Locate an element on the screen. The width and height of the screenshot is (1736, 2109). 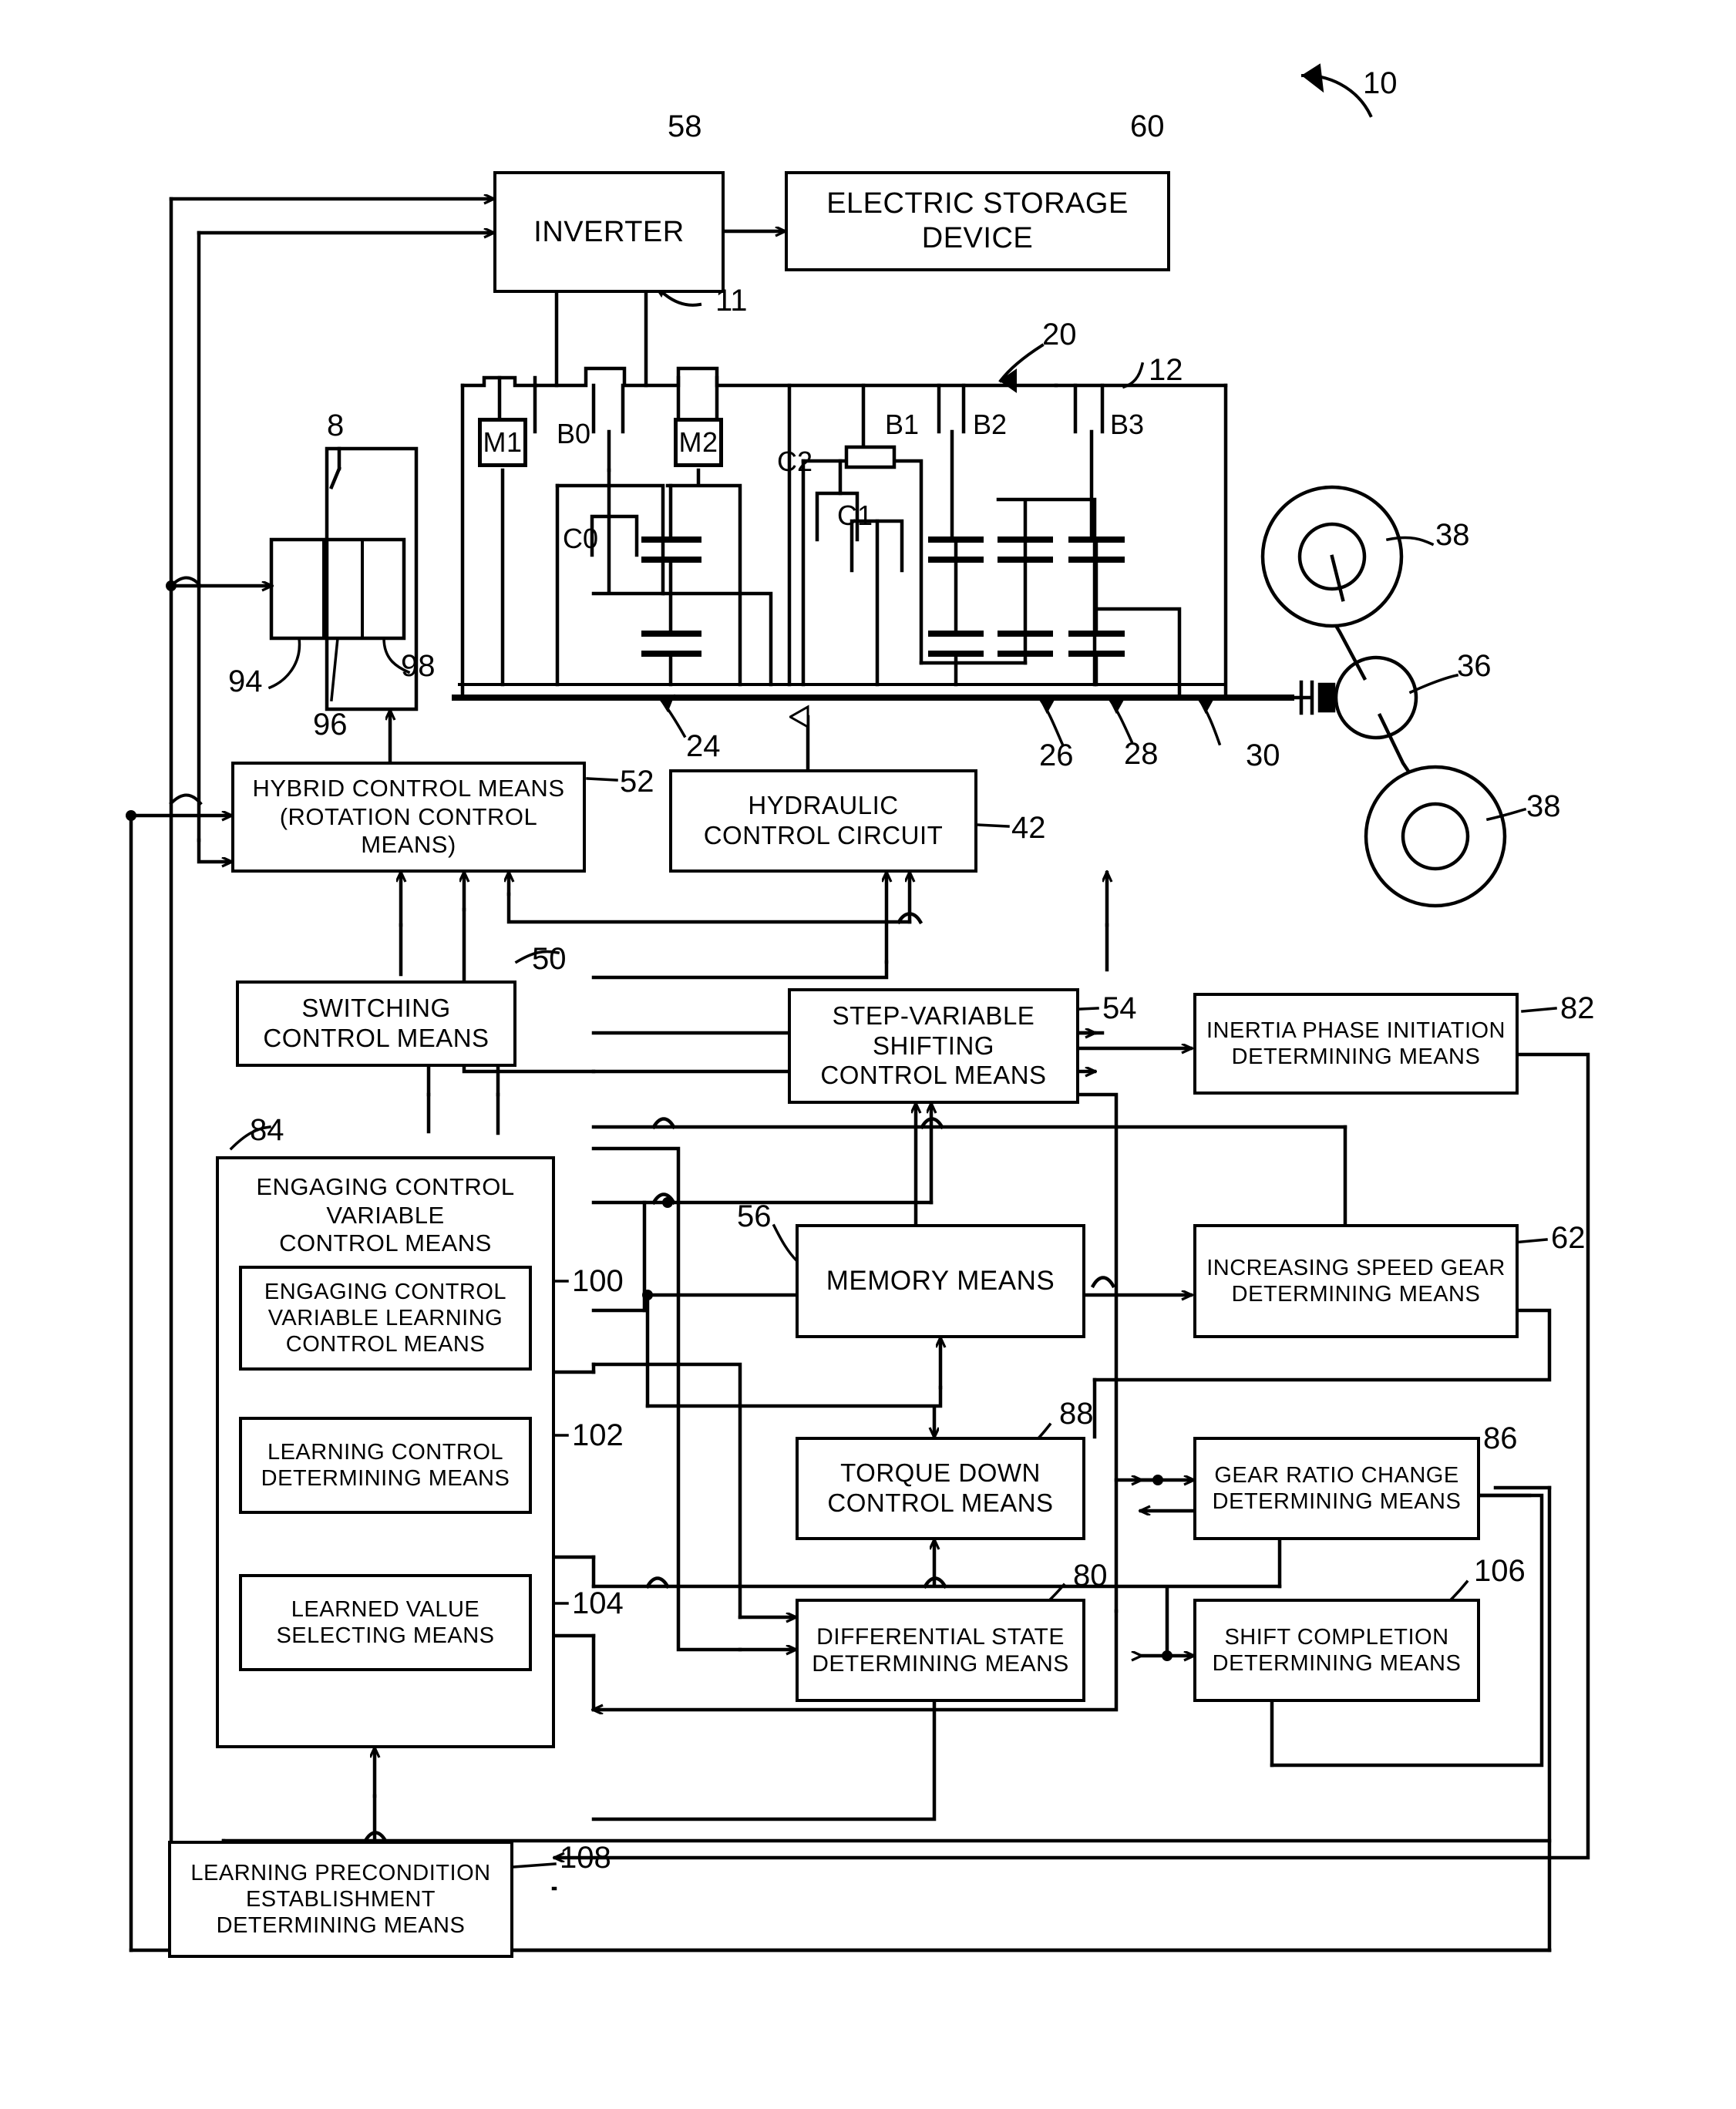
ref-42: 42 is located at coordinates (1028, 828).